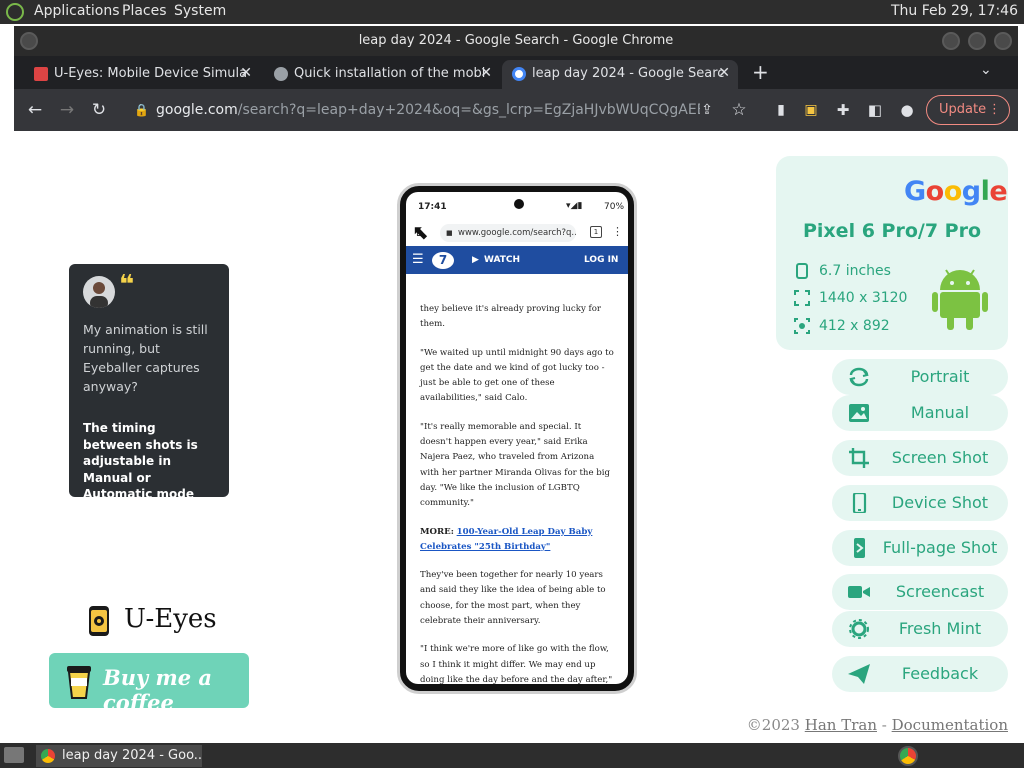 The height and width of the screenshot is (768, 1024). Describe the element at coordinates (502, 260) in the screenshot. I see `watch-link: WATCH` at that location.